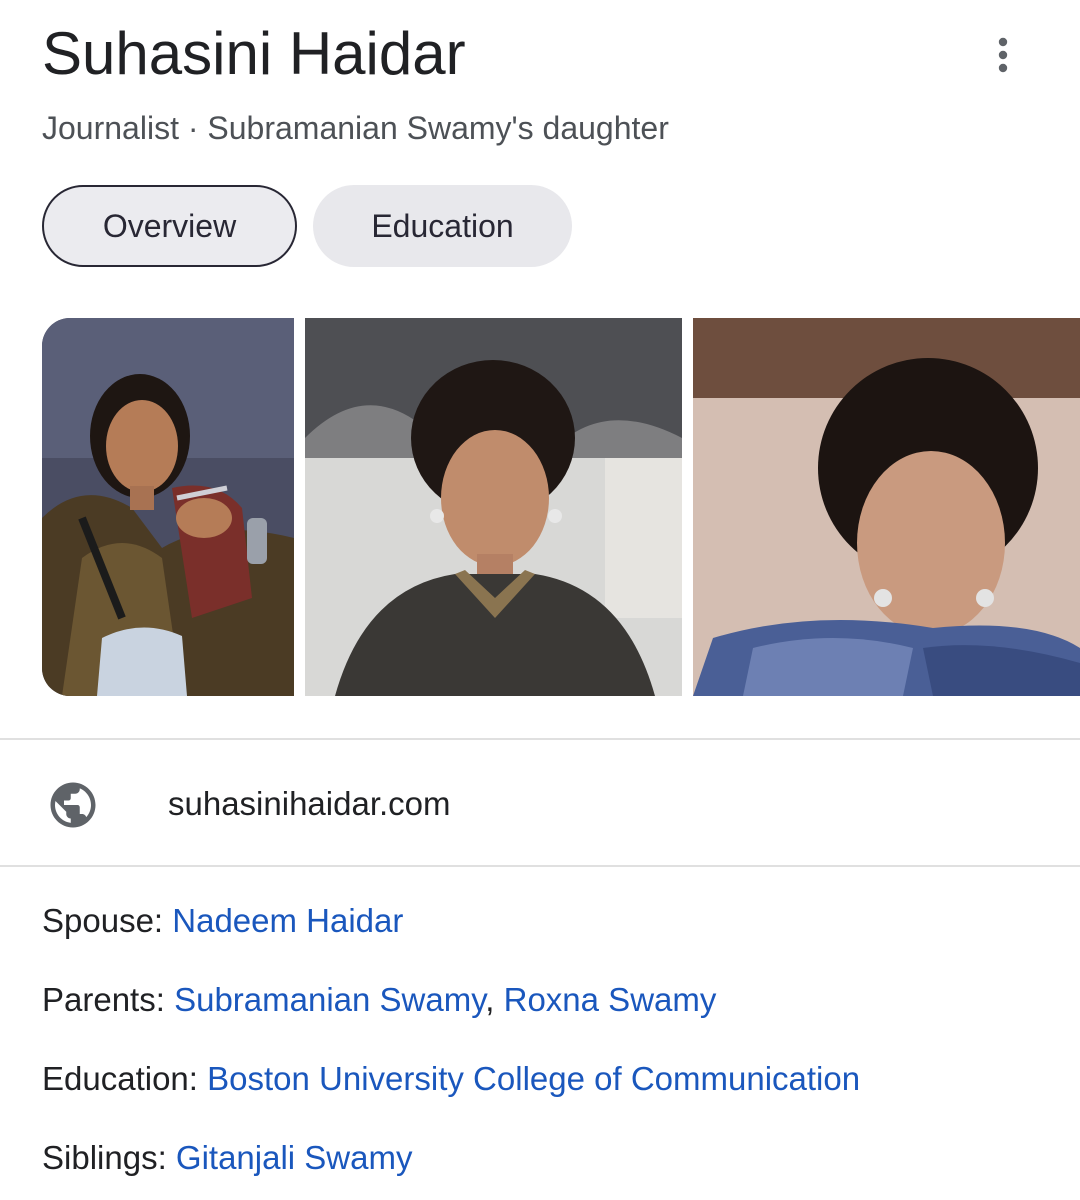 Image resolution: width=1080 pixels, height=1200 pixels. Describe the element at coordinates (540, 866) in the screenshot. I see `divider-bottom` at that location.